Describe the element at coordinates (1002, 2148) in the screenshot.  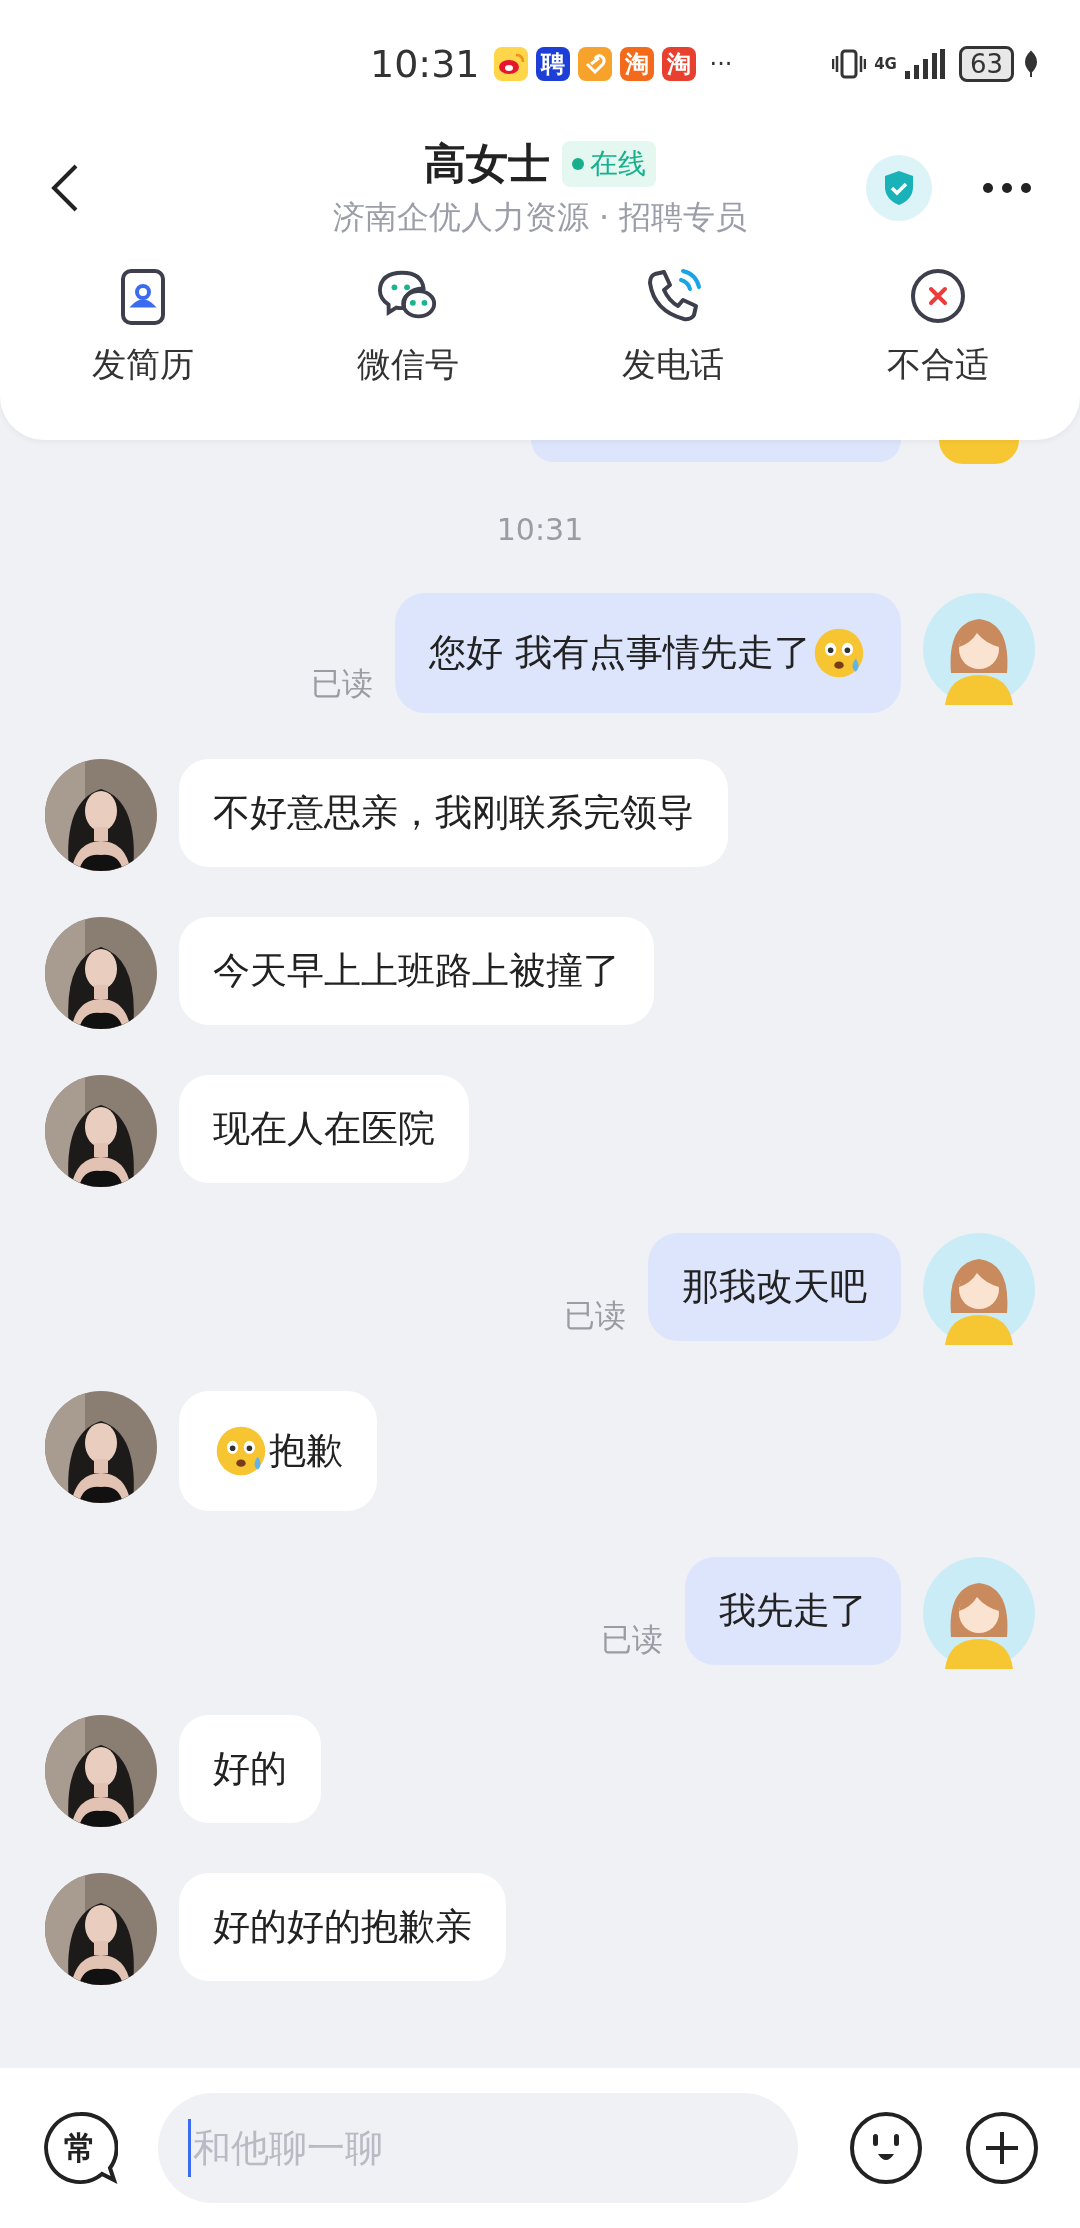
I see `add-icon` at that location.